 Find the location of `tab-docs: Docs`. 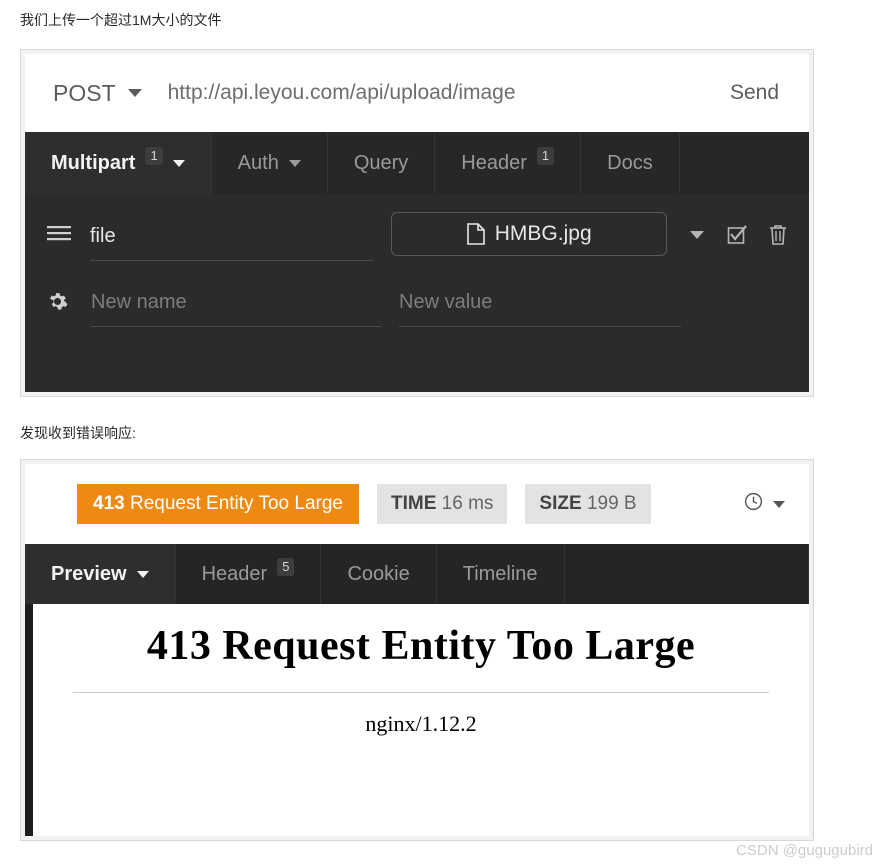

tab-docs: Docs is located at coordinates (630, 163).